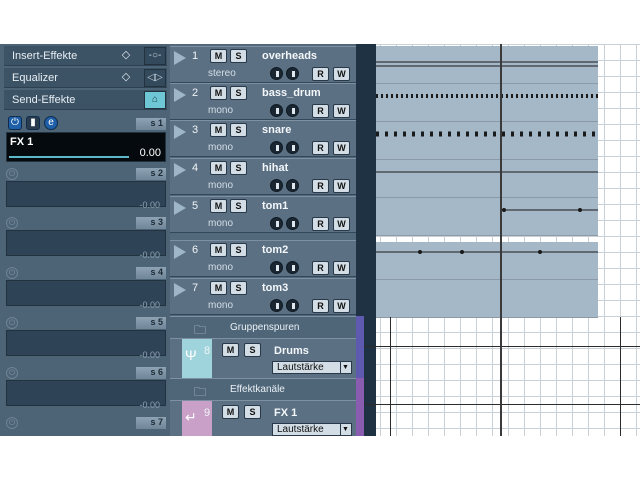 Image resolution: width=640 pixels, height=480 pixels. I want to click on track-name: Drums, so click(291, 351).